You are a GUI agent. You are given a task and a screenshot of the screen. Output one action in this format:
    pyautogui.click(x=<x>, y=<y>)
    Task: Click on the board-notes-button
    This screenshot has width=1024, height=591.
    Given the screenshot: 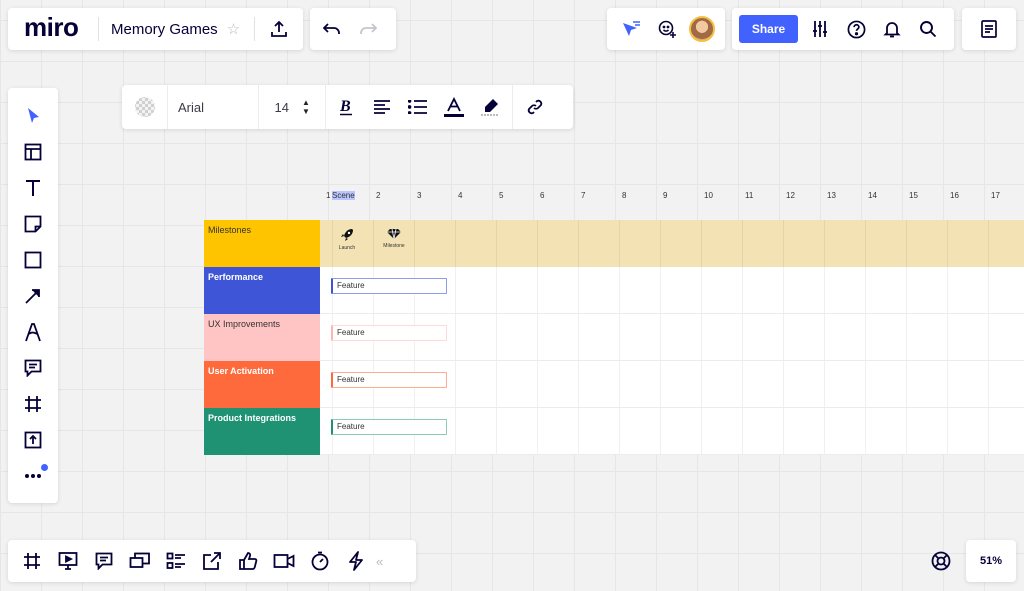 What is the action you would take?
    pyautogui.click(x=989, y=29)
    